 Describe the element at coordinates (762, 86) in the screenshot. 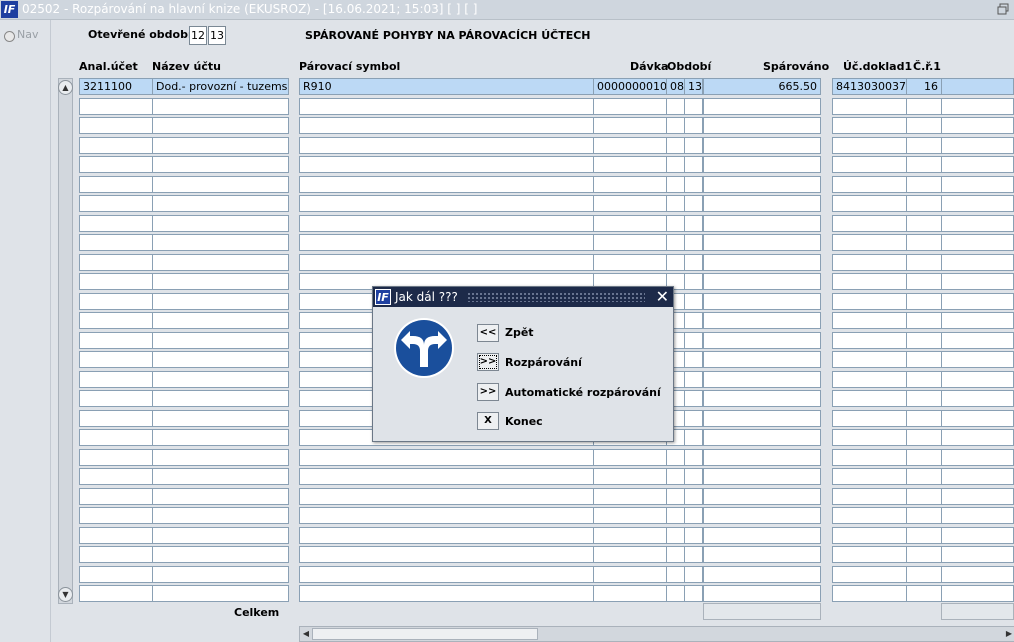

I see `grid-cell-sparovano: 665.50` at that location.